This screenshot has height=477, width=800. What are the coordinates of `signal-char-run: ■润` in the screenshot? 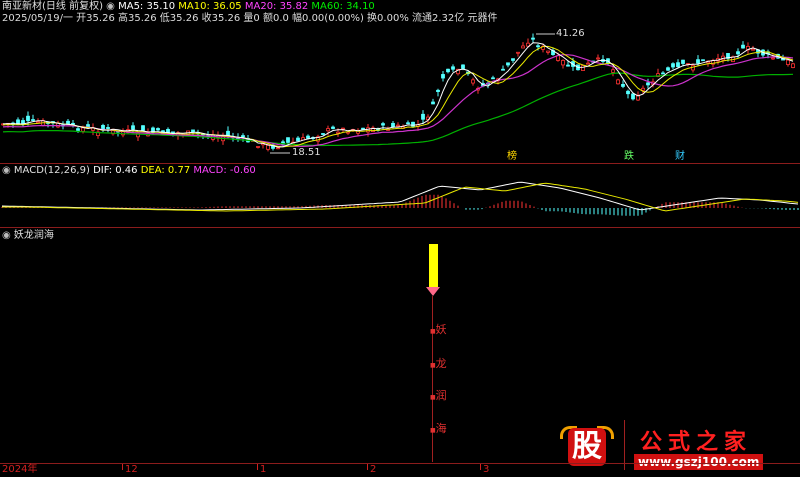 It's located at (438, 395).